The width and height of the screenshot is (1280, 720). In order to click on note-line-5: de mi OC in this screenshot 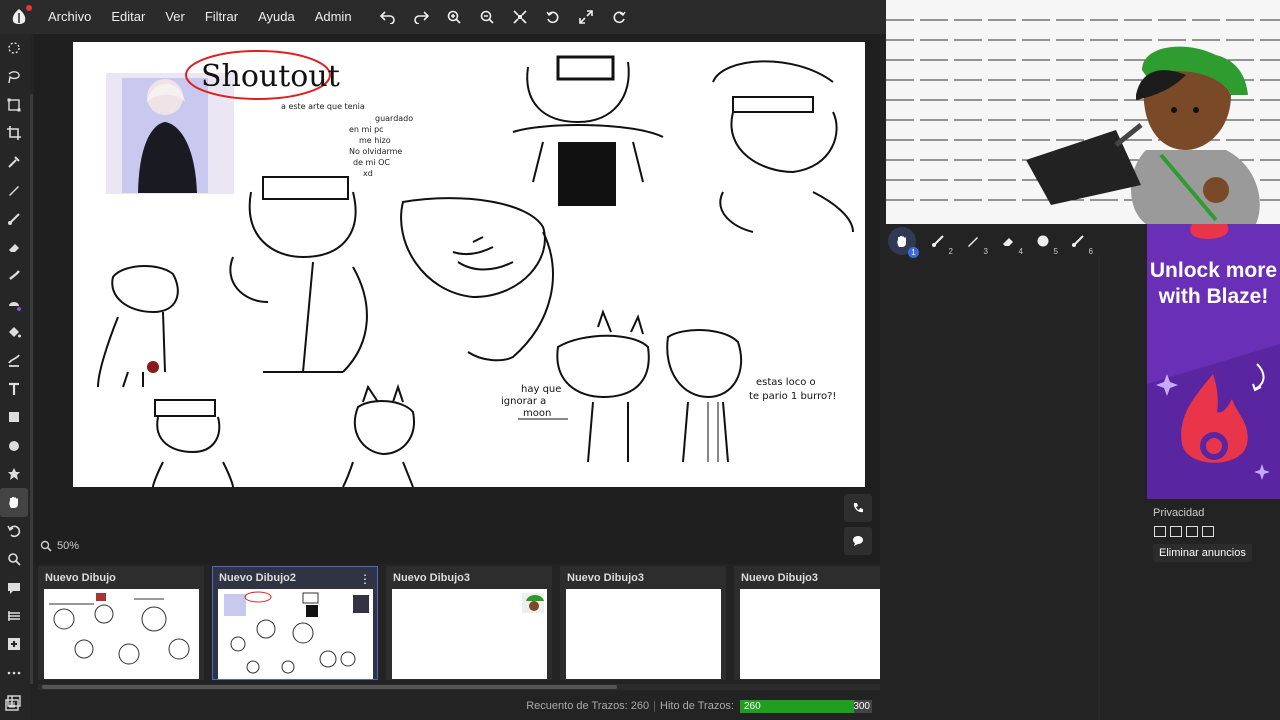, I will do `click(371, 162)`.